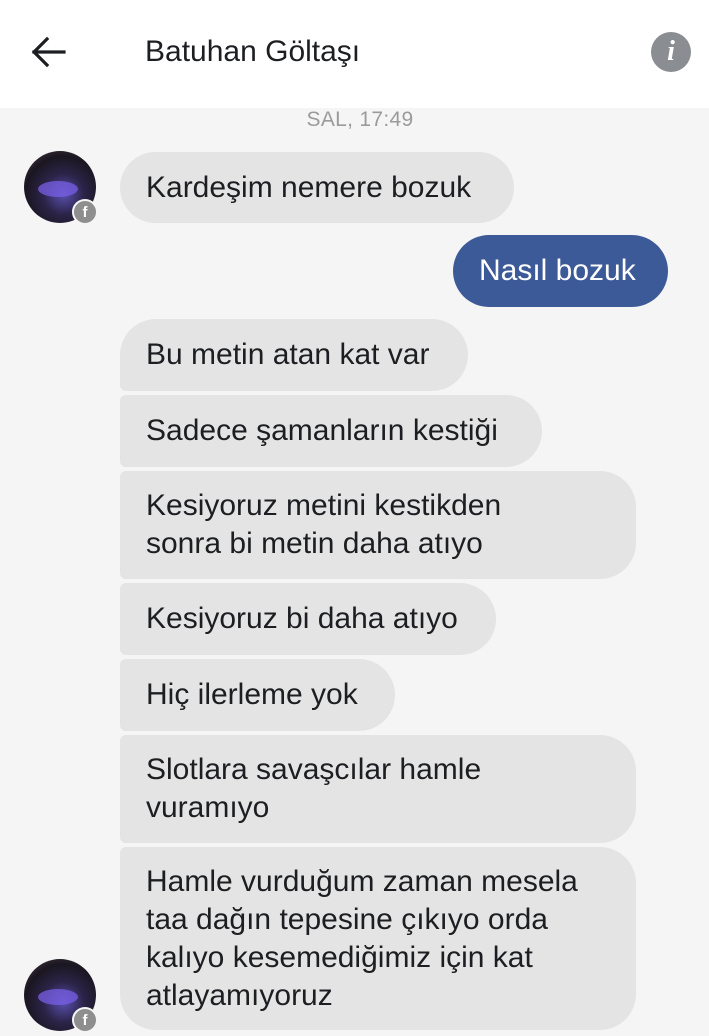 This screenshot has height=1036, width=709. Describe the element at coordinates (308, 619) in the screenshot. I see `message-bubble-incoming: Kesiyoruz bi daha atıyo` at that location.